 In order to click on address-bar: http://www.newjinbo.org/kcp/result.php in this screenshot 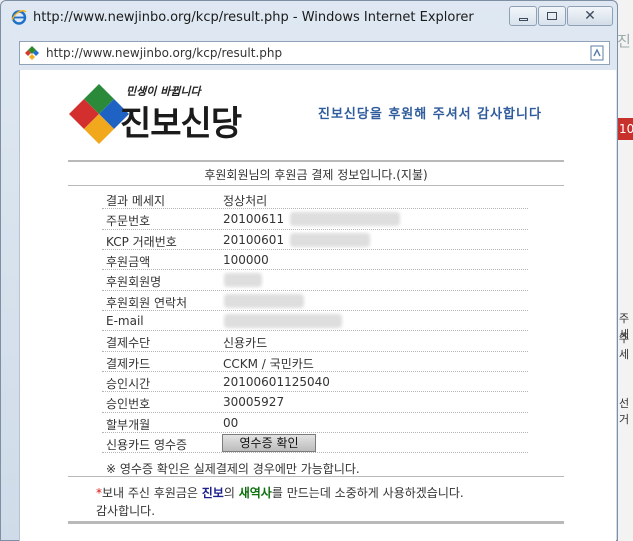, I will do `click(314, 53)`.